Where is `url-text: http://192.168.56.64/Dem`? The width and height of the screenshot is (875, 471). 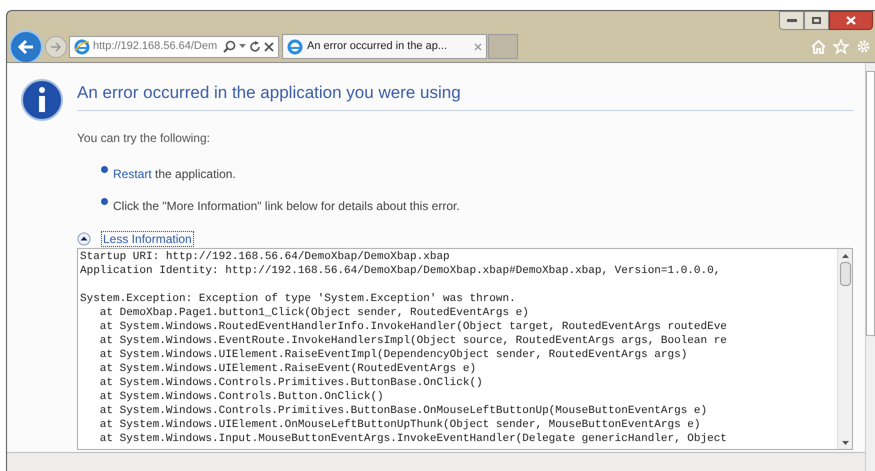
url-text: http://192.168.56.64/Dem is located at coordinates (155, 46).